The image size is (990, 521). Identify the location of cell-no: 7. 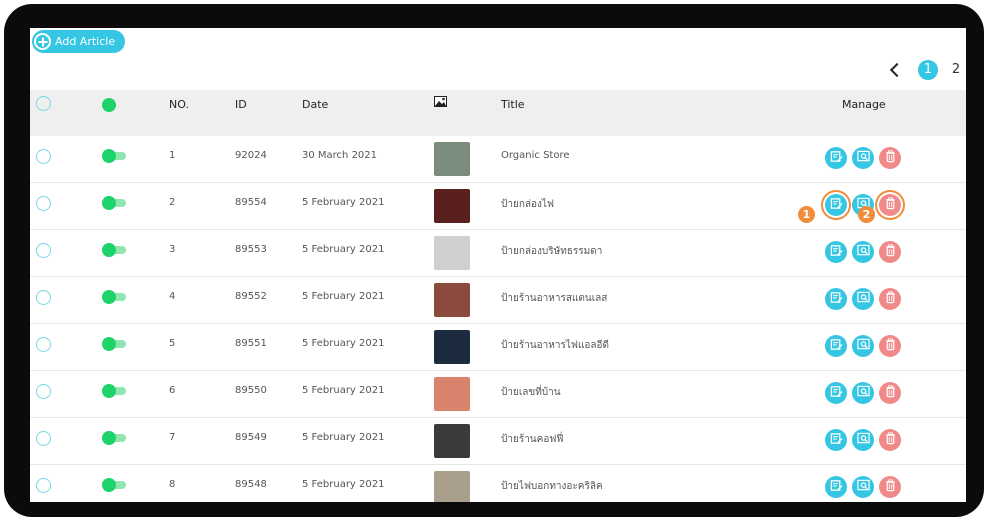
(172, 437).